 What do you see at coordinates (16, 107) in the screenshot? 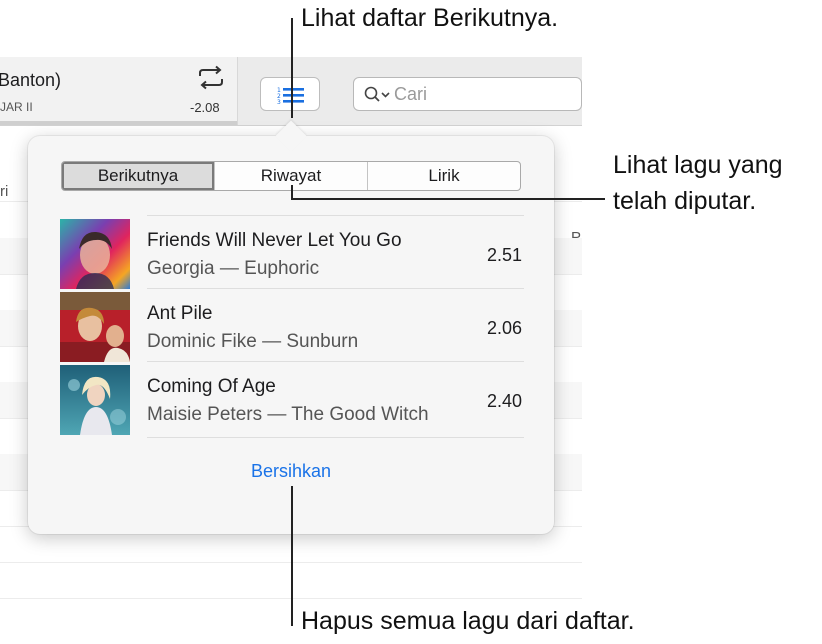
I see `now-playing-subtitle: JAR II` at bounding box center [16, 107].